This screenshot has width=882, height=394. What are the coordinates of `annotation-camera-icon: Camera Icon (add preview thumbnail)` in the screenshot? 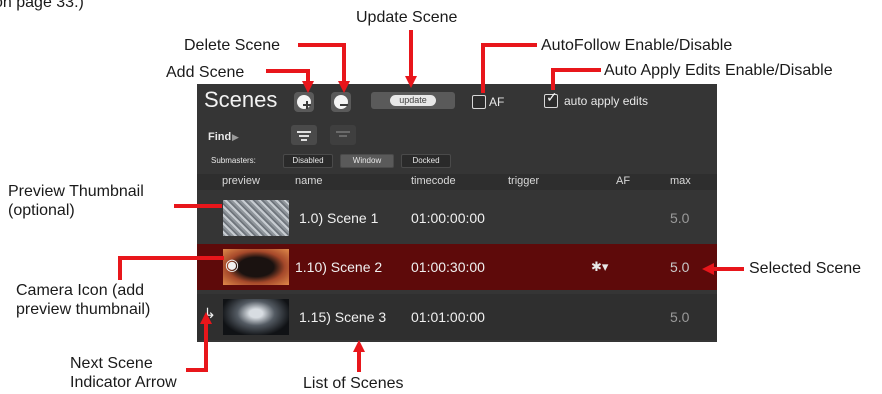 It's located at (83, 300).